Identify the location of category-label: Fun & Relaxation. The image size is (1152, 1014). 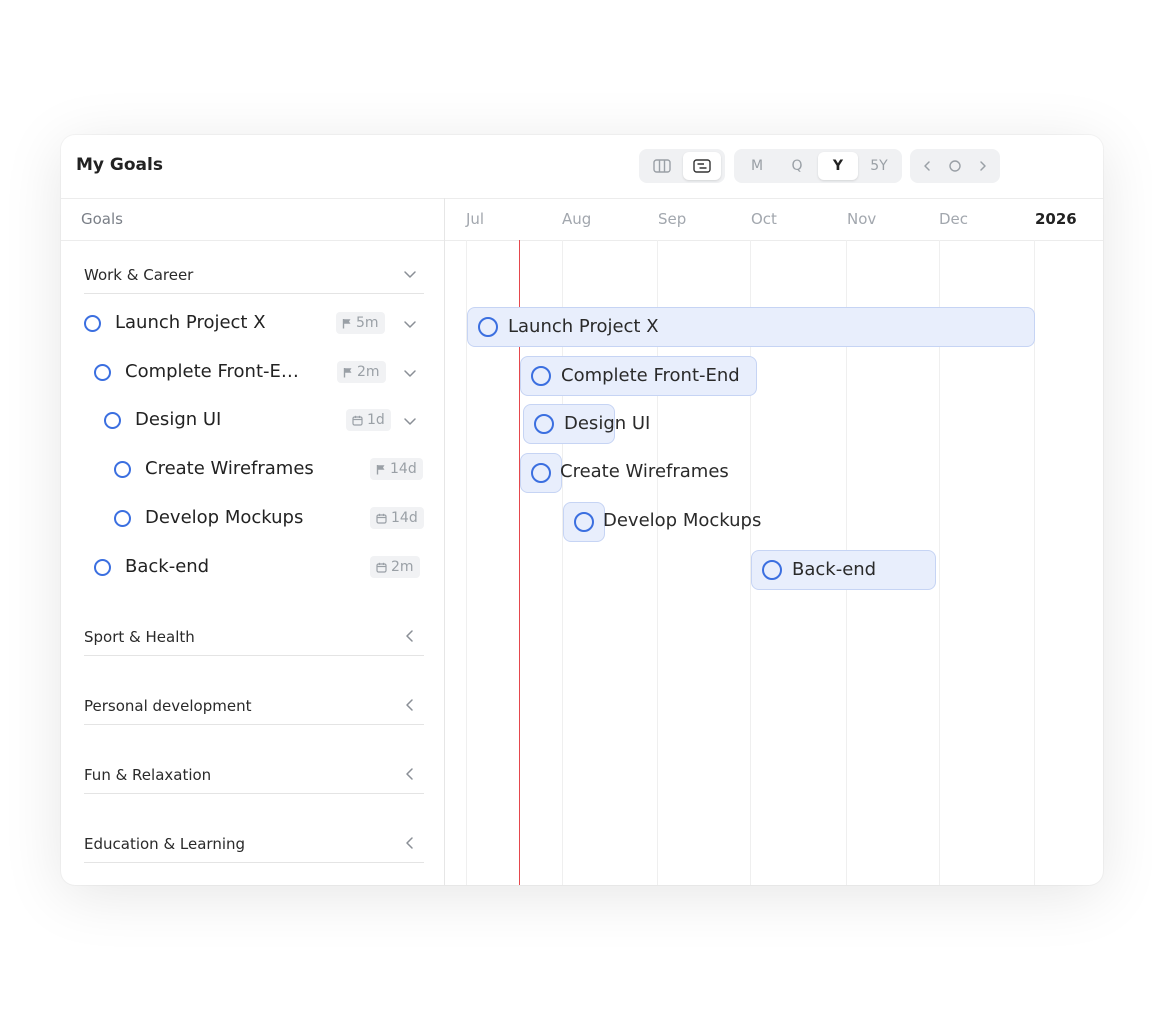
(148, 775).